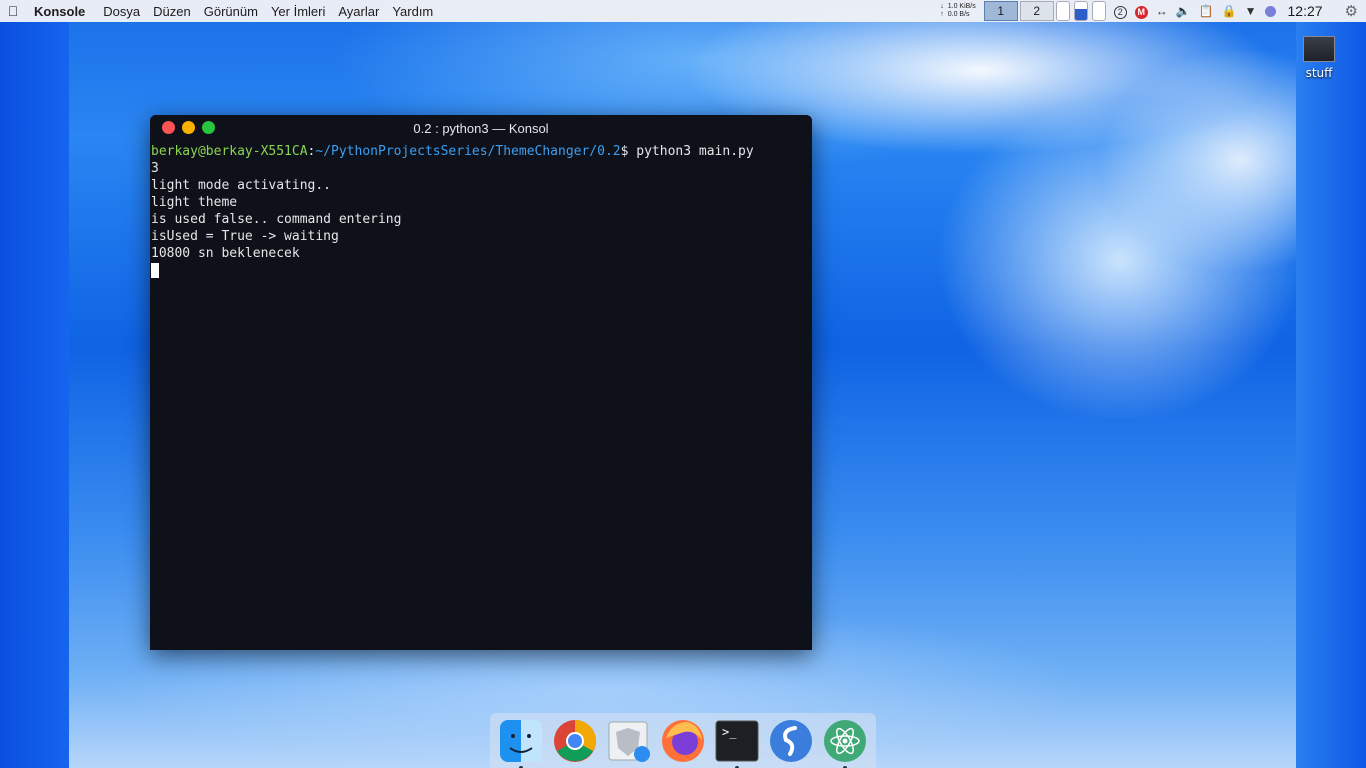 This screenshot has height=768, width=1366. I want to click on output-line: 10800 sn beklenecek, so click(225, 253).